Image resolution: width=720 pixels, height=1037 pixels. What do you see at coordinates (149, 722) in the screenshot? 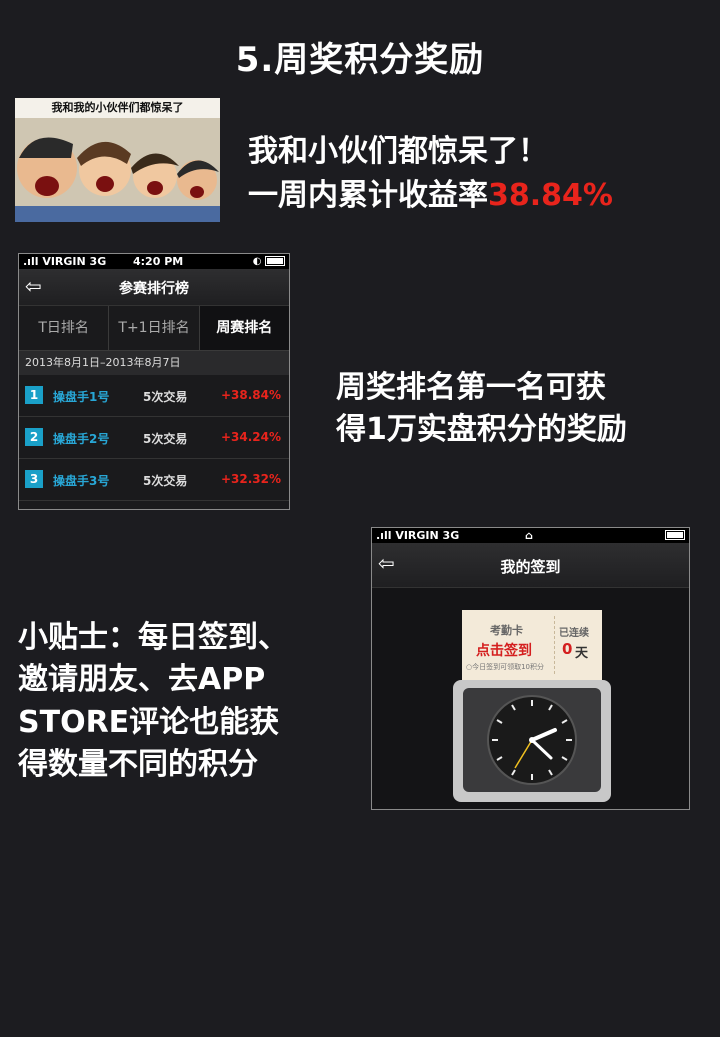
I see `tip-line-3: STORE评论也能获` at bounding box center [149, 722].